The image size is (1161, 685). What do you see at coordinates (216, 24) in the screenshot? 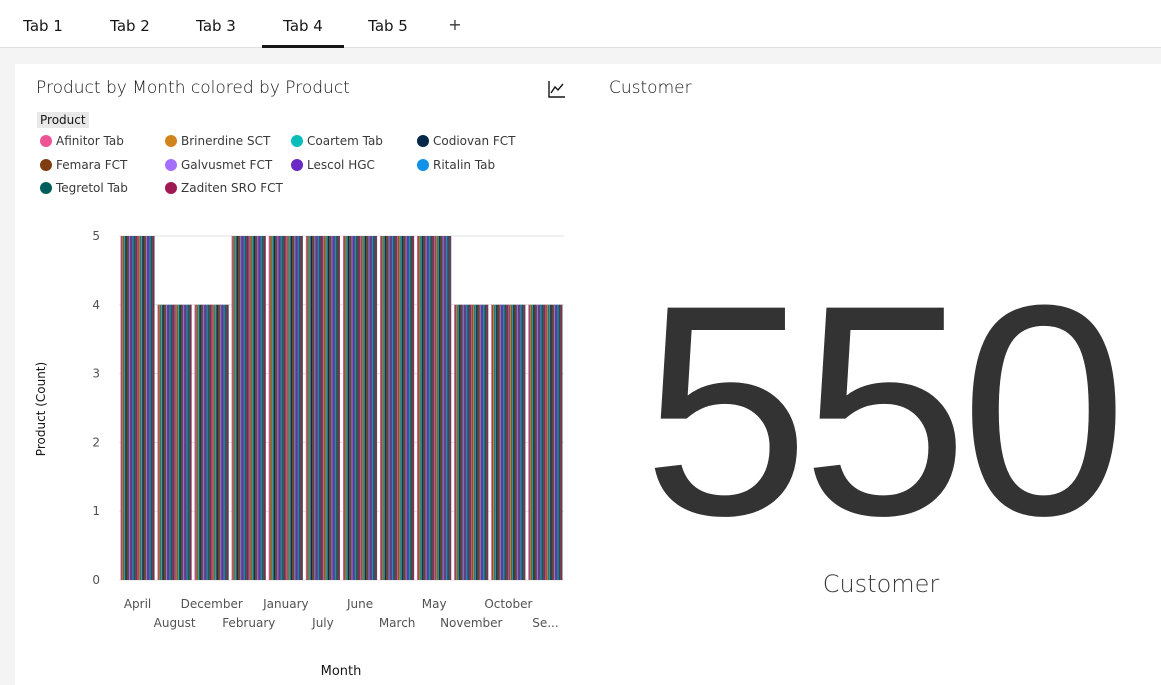
I see `tab-3: Tab 3` at bounding box center [216, 24].